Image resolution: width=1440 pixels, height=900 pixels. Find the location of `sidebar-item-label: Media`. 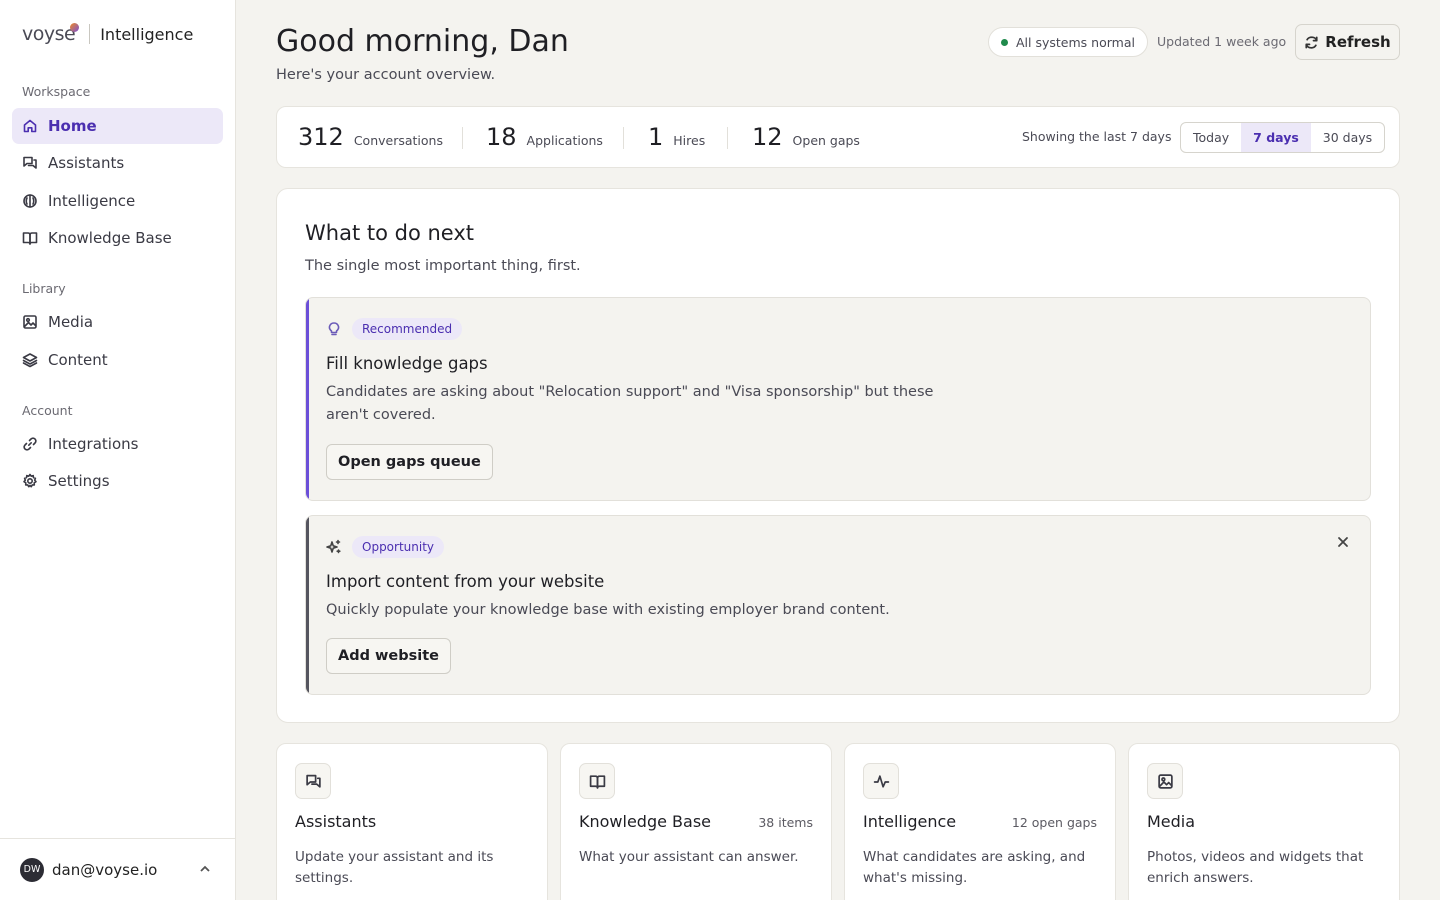

sidebar-item-label: Media is located at coordinates (71, 322).